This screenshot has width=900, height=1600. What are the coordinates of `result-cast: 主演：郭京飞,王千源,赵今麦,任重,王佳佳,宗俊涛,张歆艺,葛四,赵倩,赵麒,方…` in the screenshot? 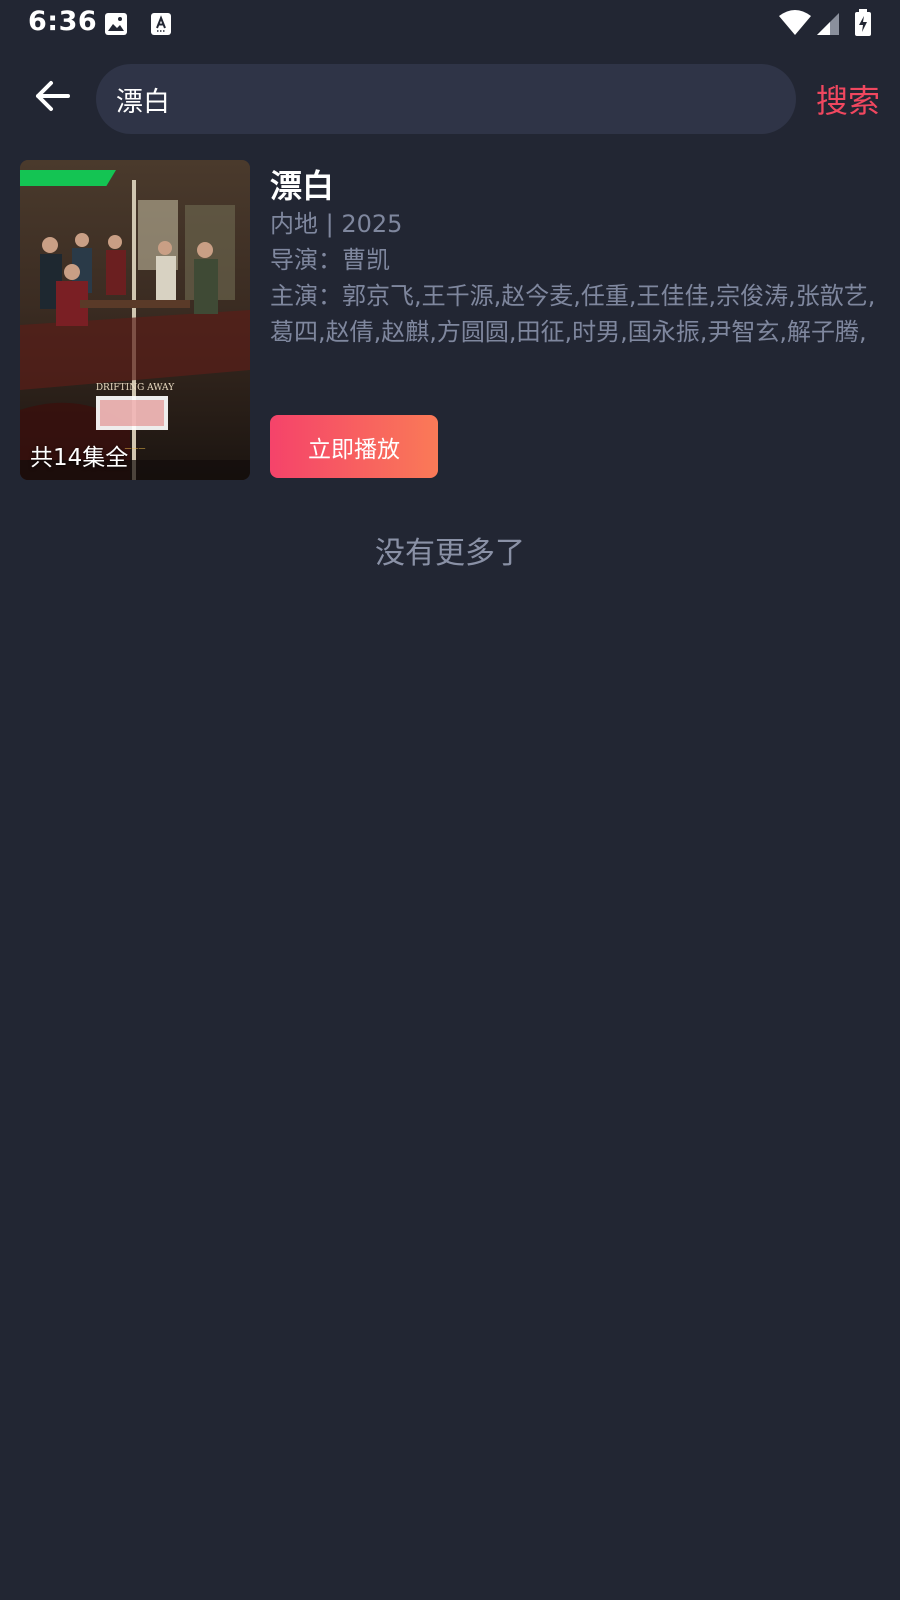 It's located at (573, 314).